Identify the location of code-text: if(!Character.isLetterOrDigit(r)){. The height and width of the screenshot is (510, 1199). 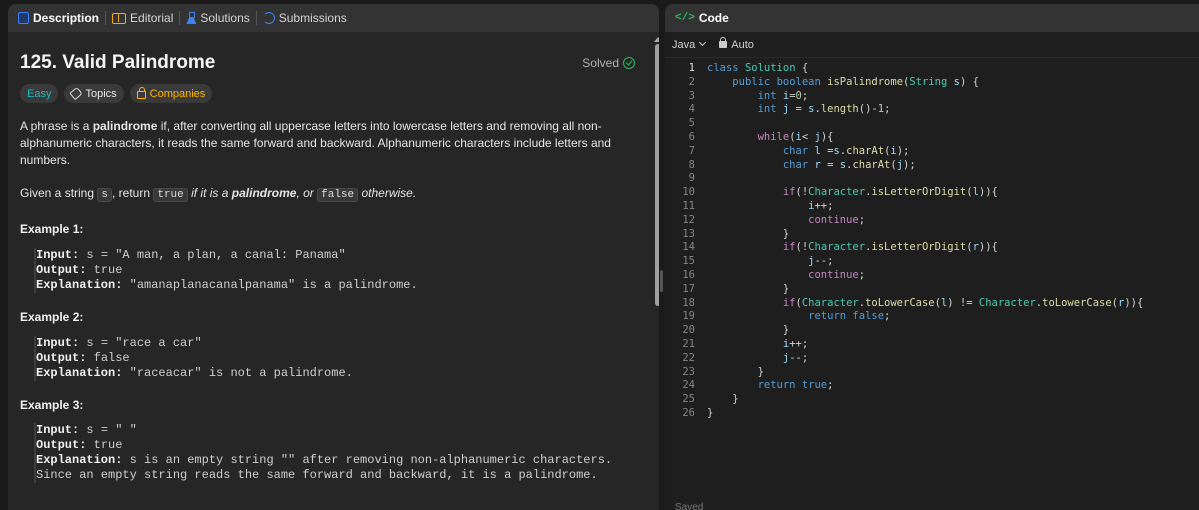
(890, 247).